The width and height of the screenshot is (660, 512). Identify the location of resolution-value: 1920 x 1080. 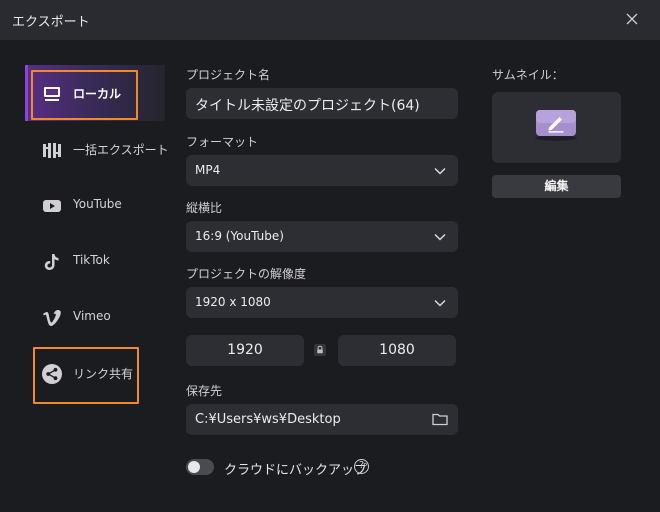
(233, 302).